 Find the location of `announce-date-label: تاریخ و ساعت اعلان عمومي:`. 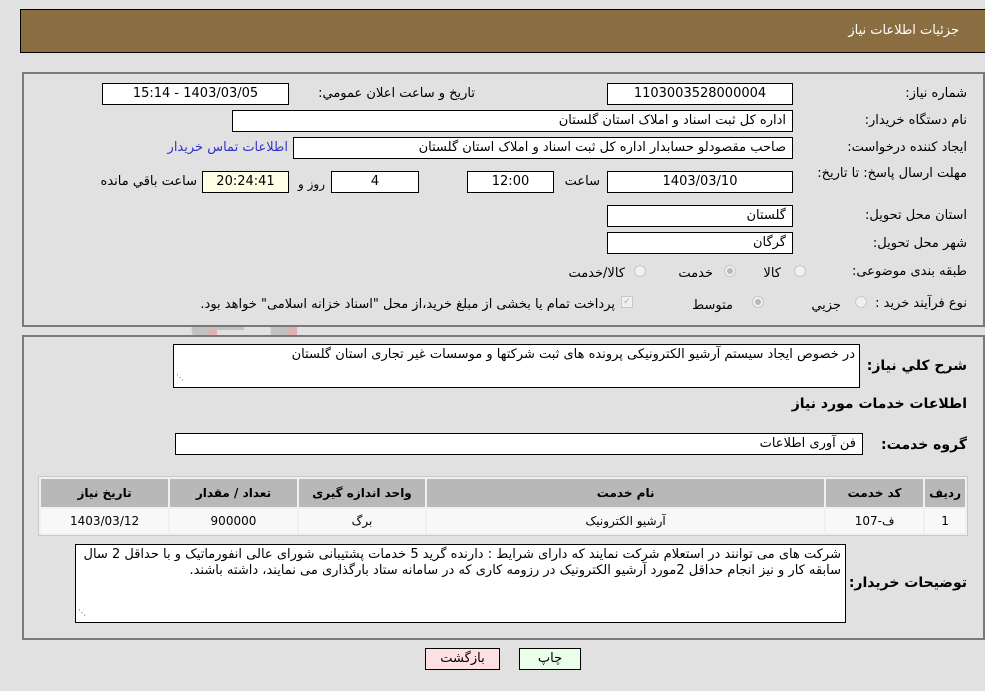

announce-date-label: تاریخ و ساعت اعلان عمومي: is located at coordinates (396, 93).